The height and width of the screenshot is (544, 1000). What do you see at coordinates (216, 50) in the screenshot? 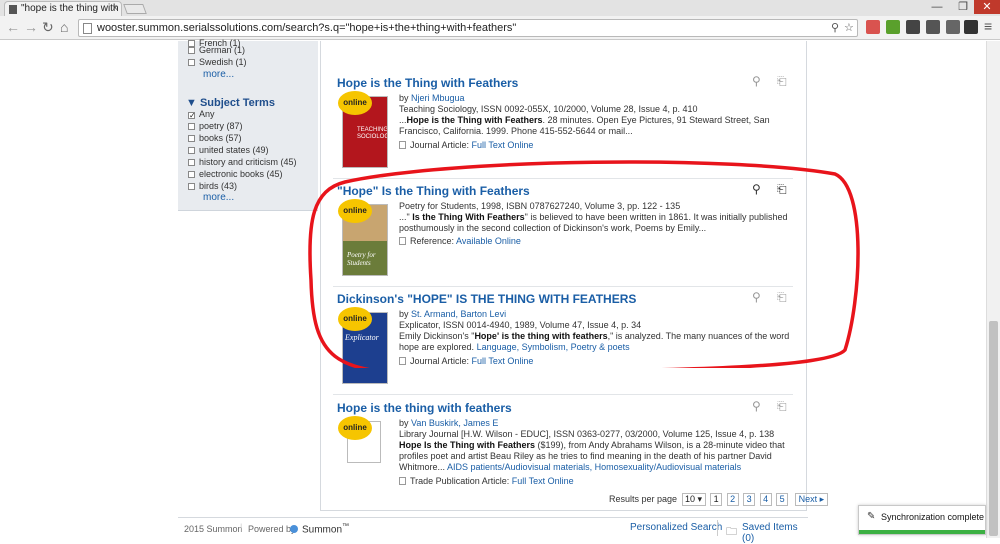
I see `facet-language-german: German (1)` at bounding box center [216, 50].